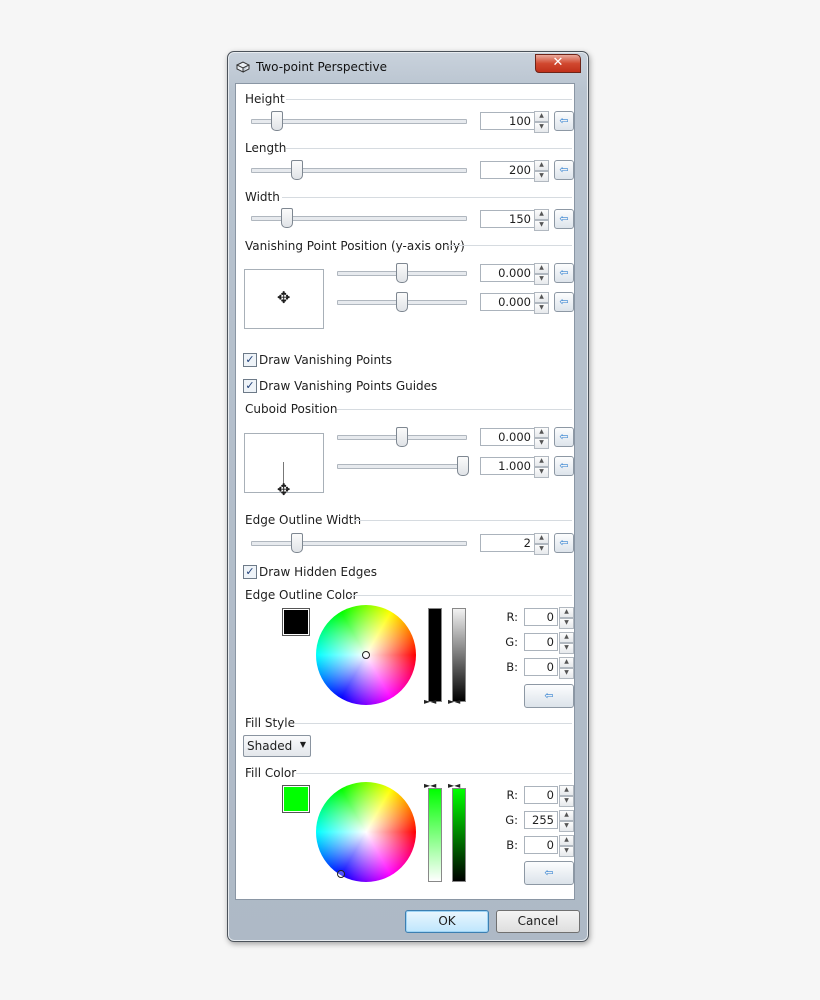 The height and width of the screenshot is (1000, 820). I want to click on draw-hidden-edges-label: Draw Hidden Edges, so click(318, 572).